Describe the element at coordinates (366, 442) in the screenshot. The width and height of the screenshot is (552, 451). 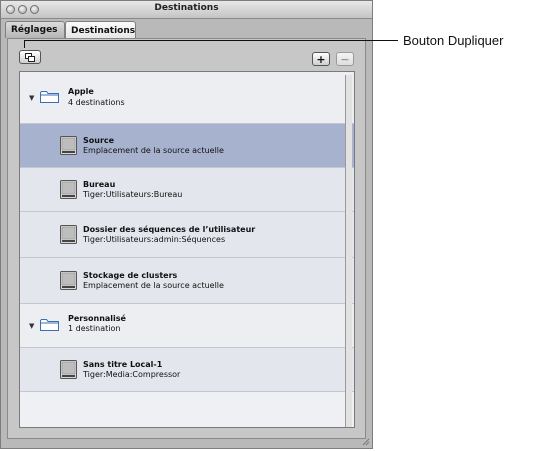
I see `resize-grip-icon` at that location.